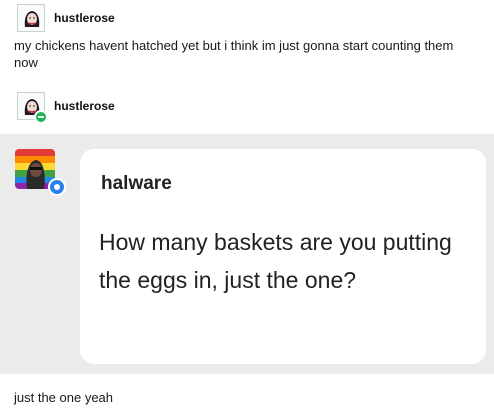 The width and height of the screenshot is (494, 417). I want to click on avatar-image, so click(31, 18).